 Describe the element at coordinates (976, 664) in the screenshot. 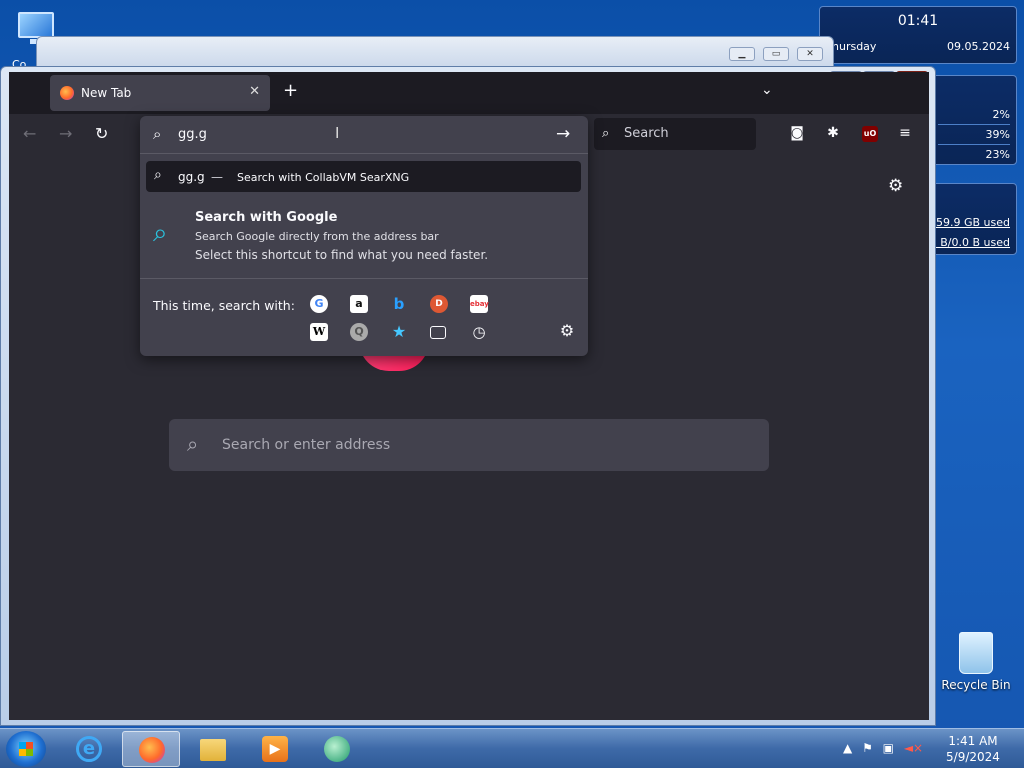

I see `recycle-bin-icon: Recycle Bin` at that location.